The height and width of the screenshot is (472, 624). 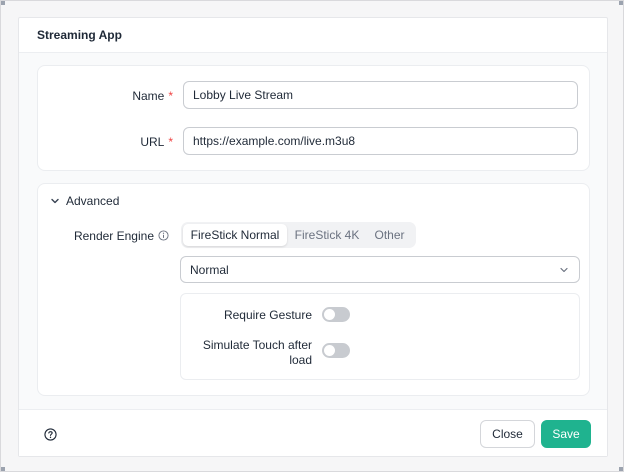 What do you see at coordinates (243, 95) in the screenshot?
I see `name-input-value: Lobby Live Stream` at bounding box center [243, 95].